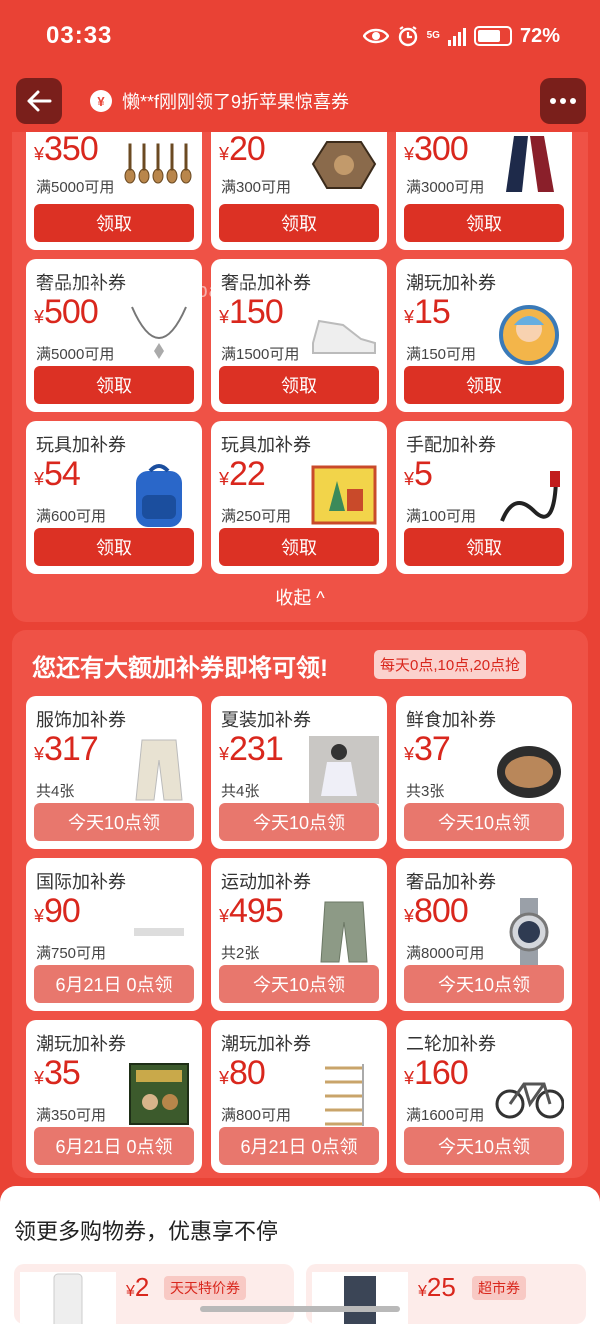  What do you see at coordinates (450, 664) in the screenshot?
I see `schedule-badge: 每天0点,10点,20点抢` at bounding box center [450, 664].